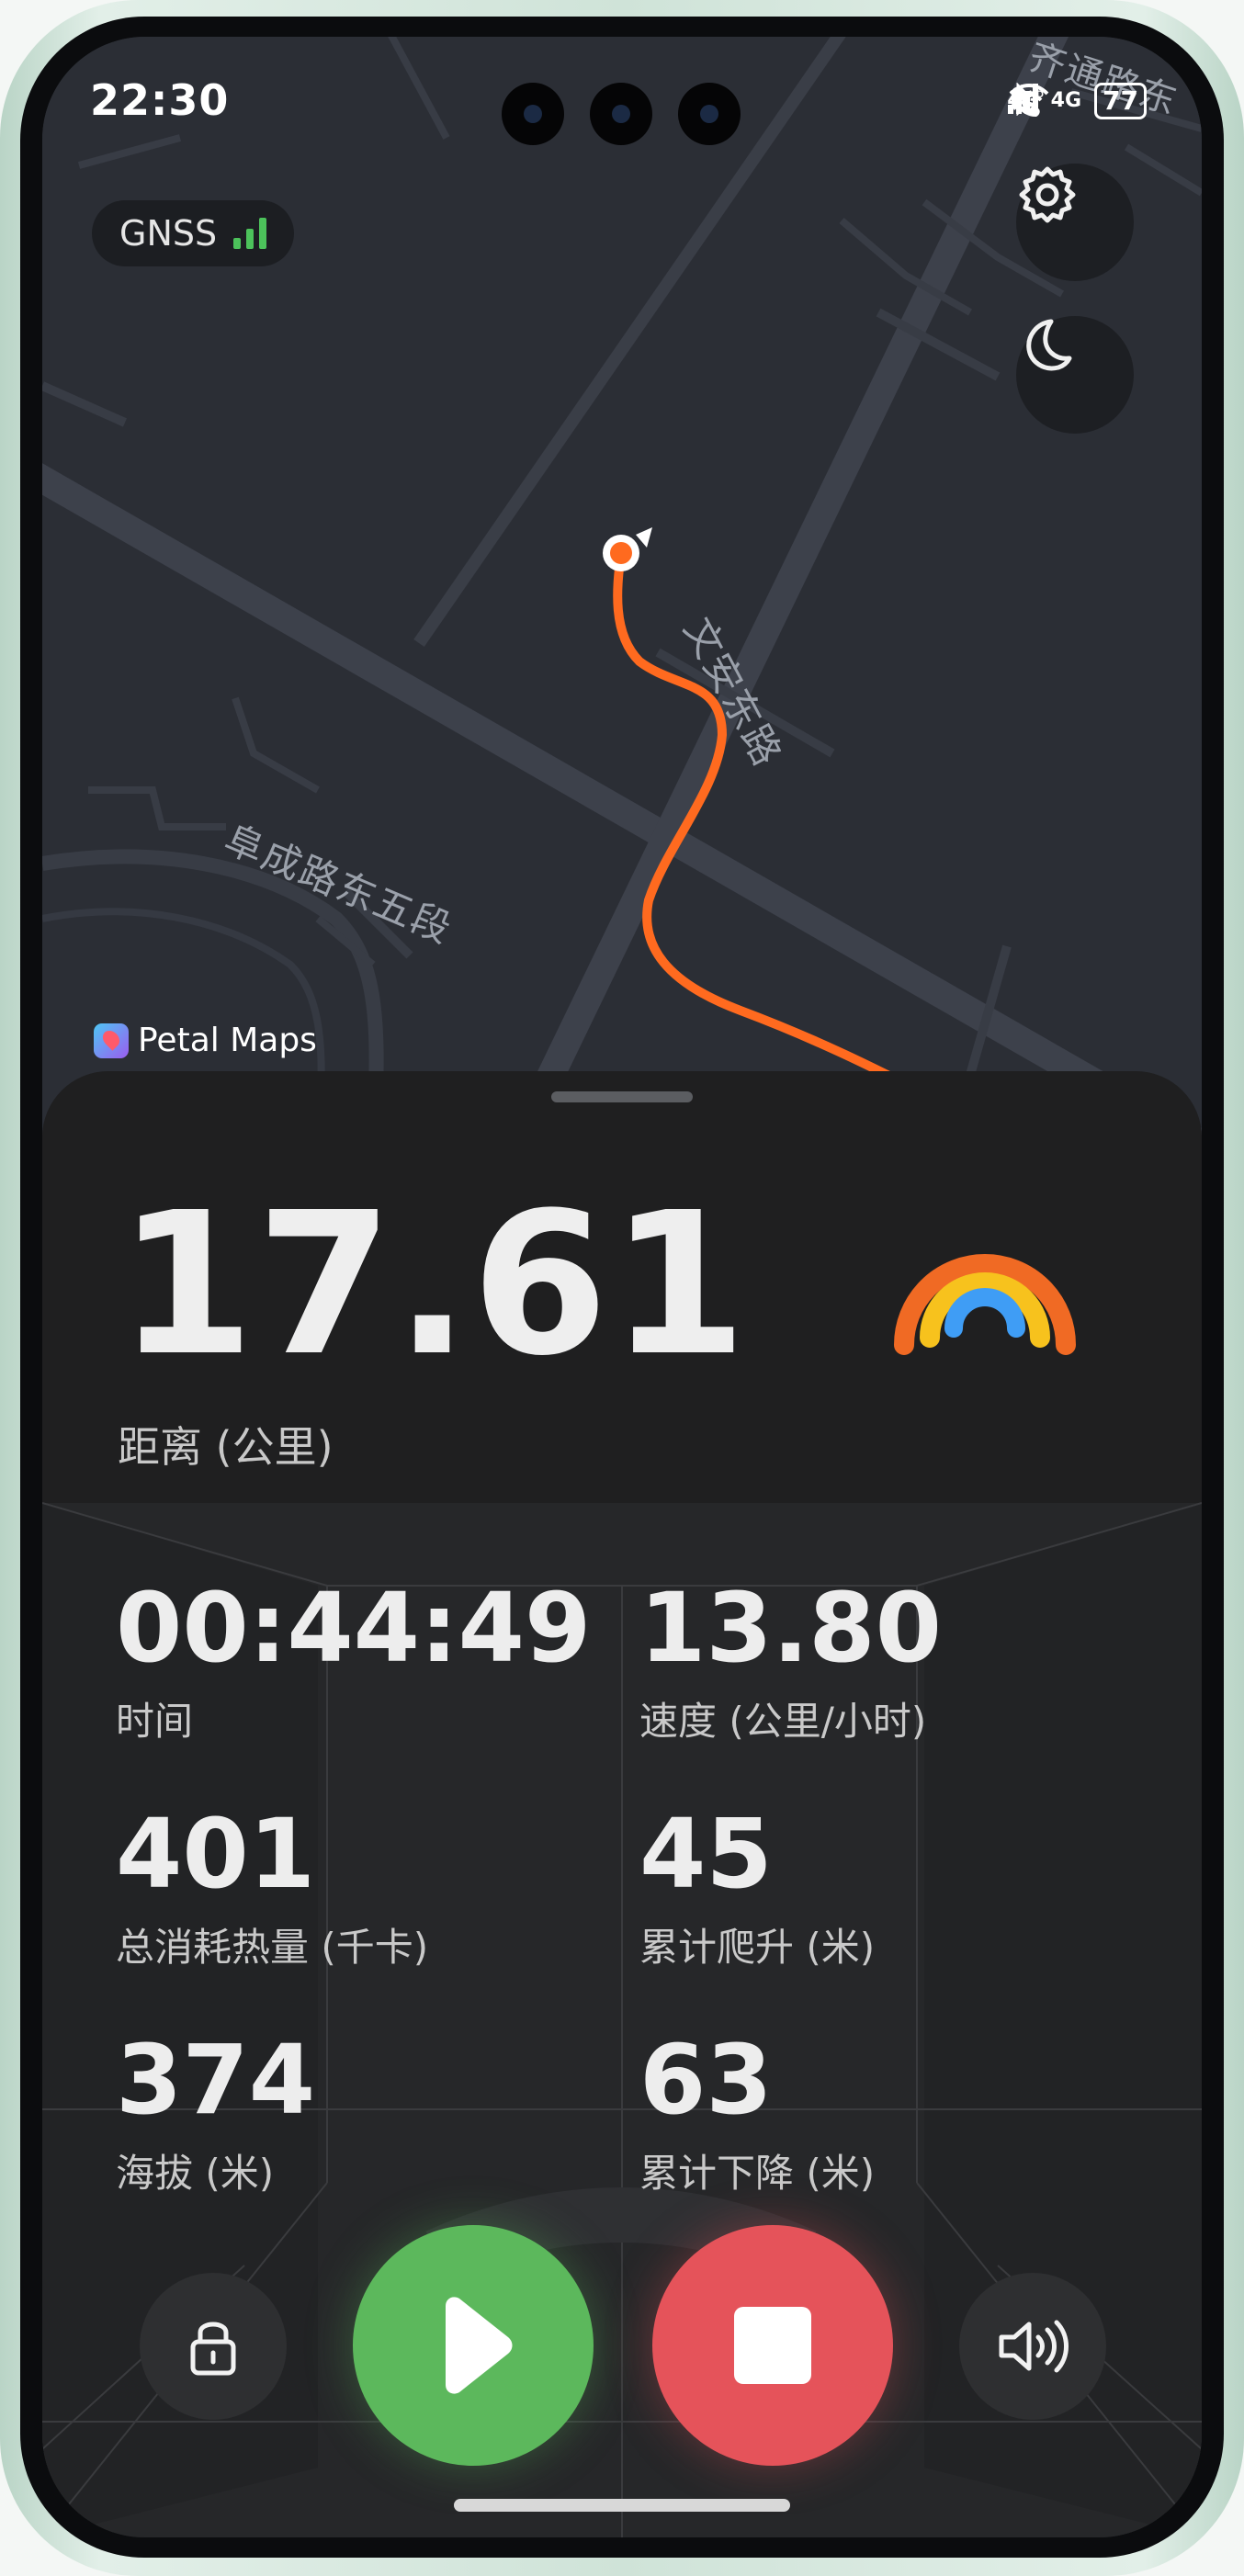 The width and height of the screenshot is (1244, 2576). Describe the element at coordinates (479, 2345) in the screenshot. I see `play-icon` at that location.